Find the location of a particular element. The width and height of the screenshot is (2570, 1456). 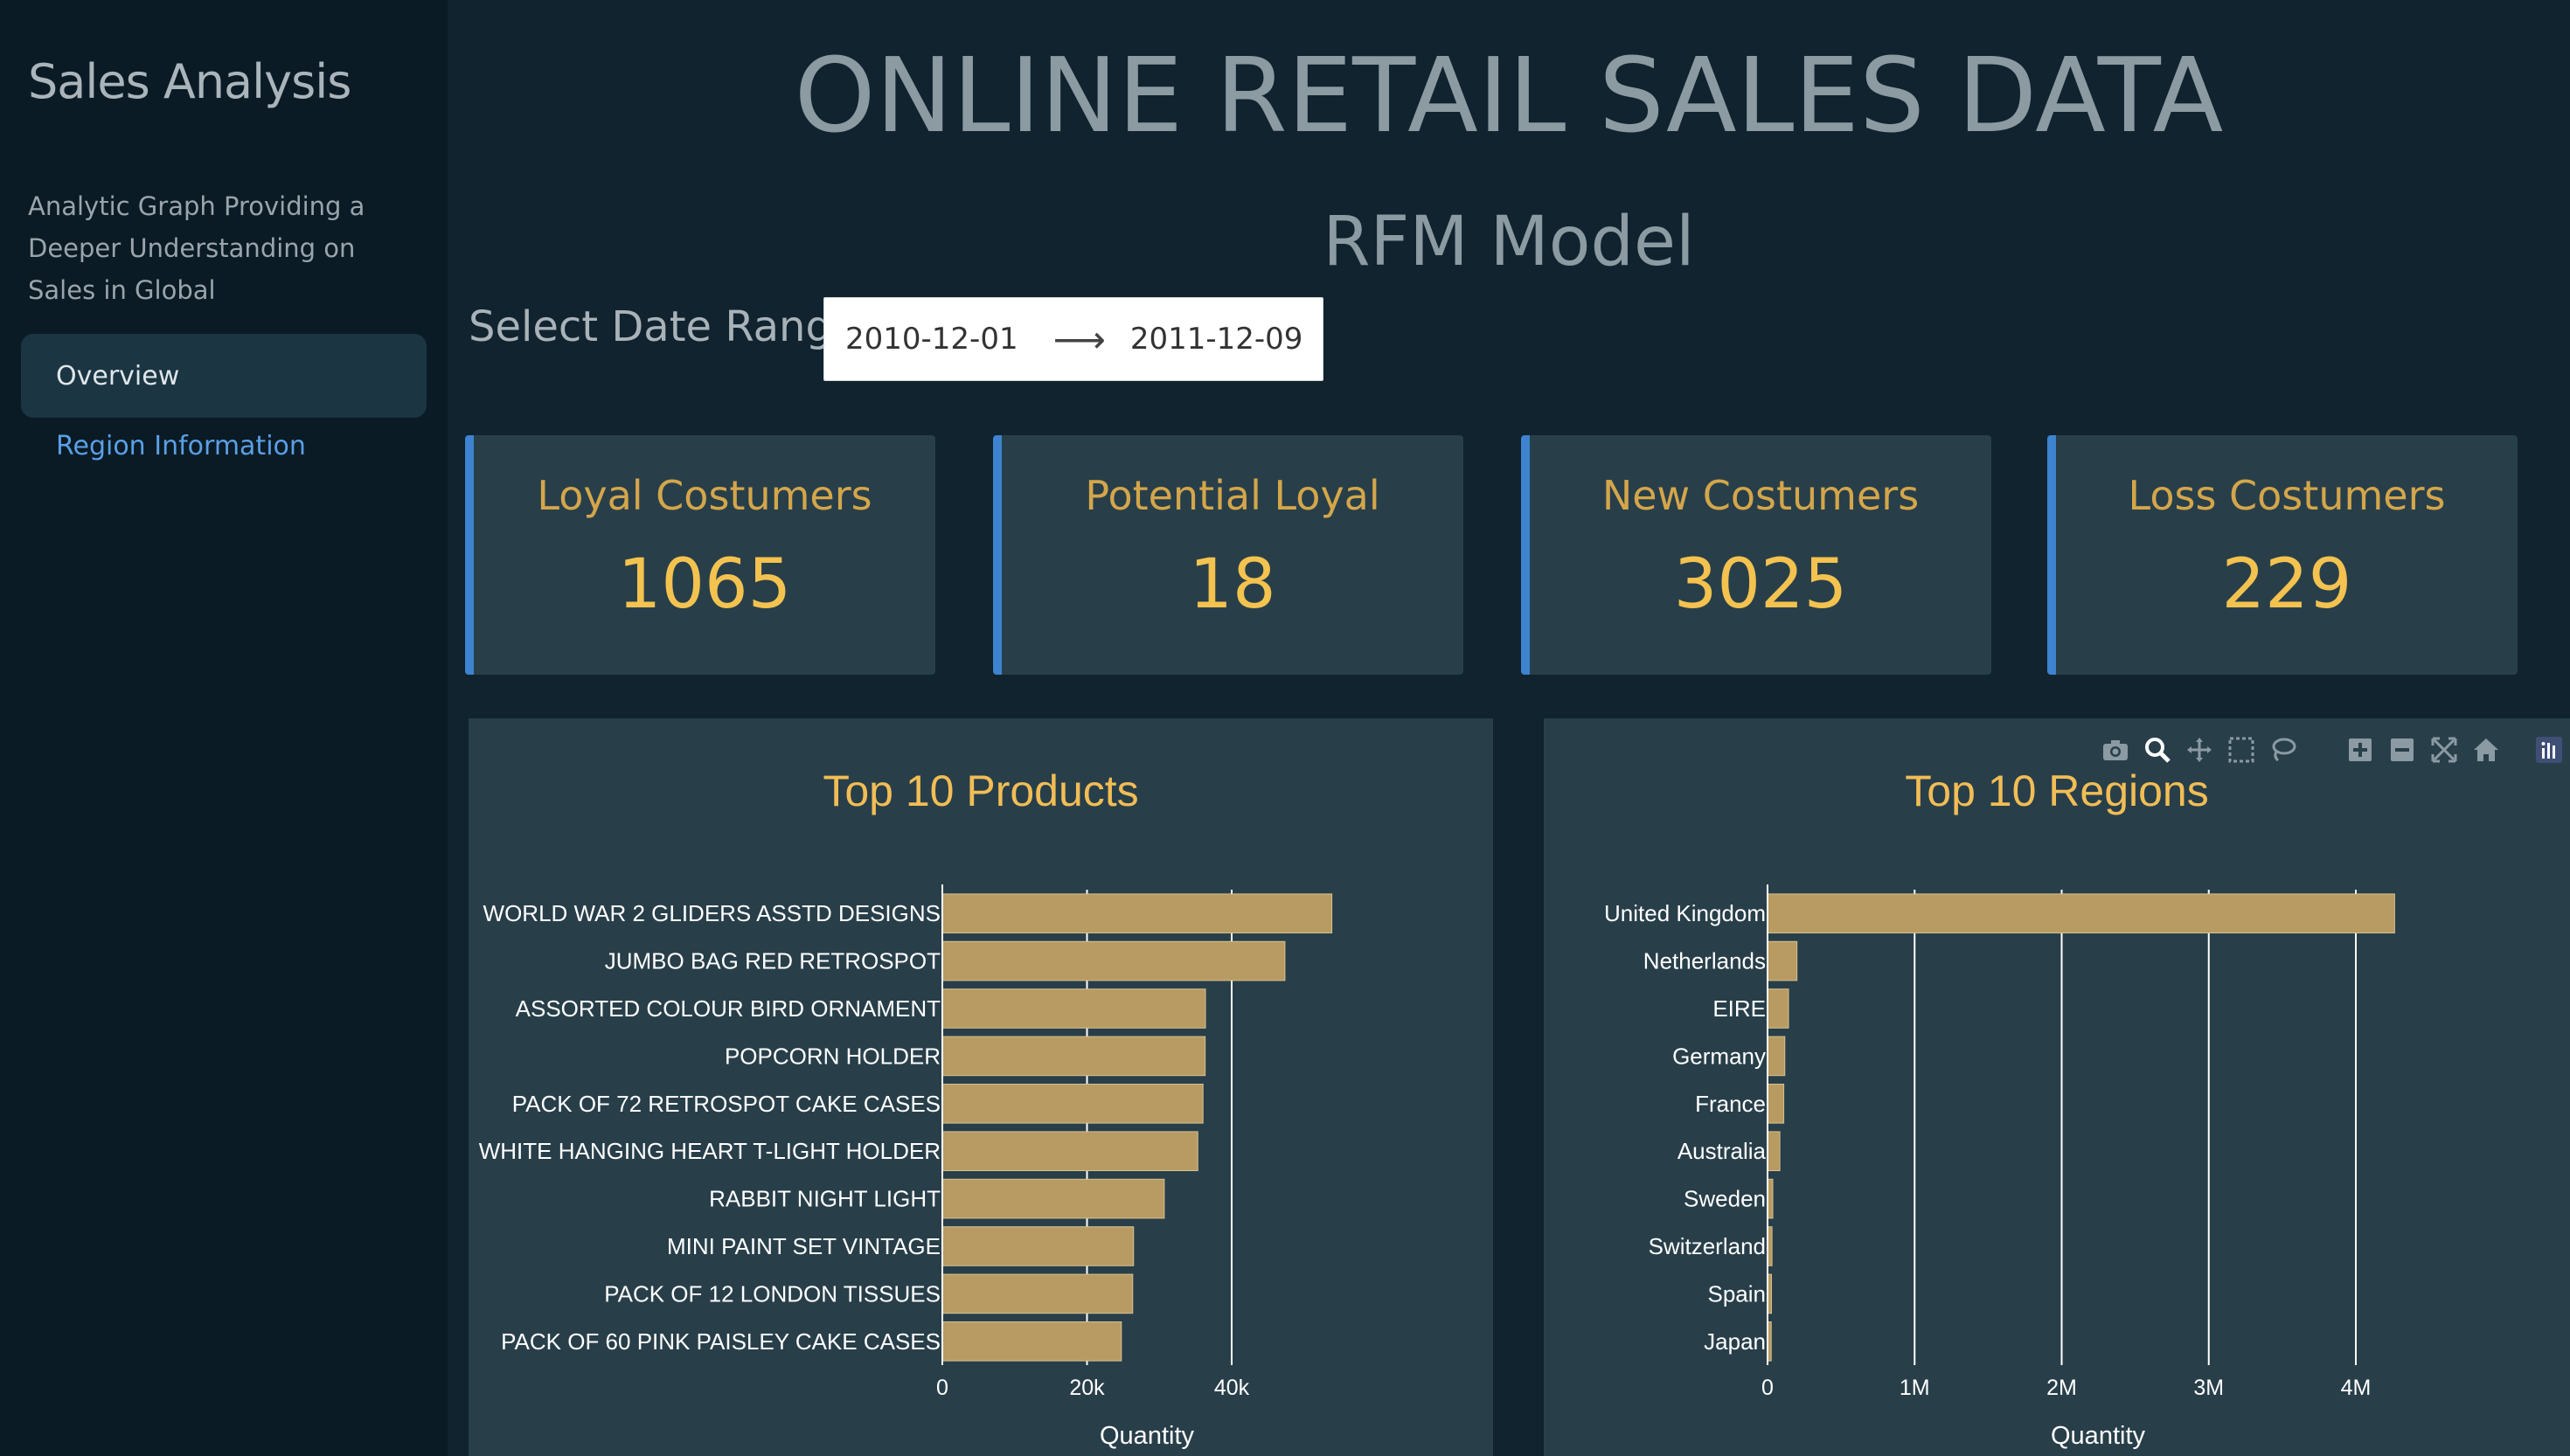

tick-label: 20k is located at coordinates (1087, 1388).